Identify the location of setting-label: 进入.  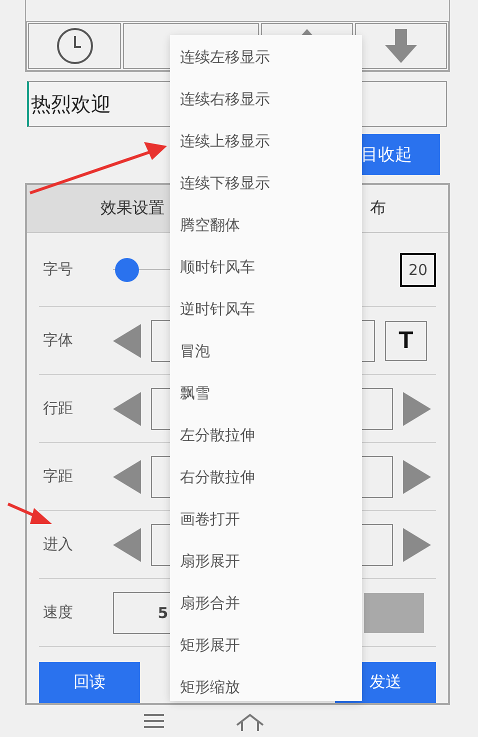
(58, 544).